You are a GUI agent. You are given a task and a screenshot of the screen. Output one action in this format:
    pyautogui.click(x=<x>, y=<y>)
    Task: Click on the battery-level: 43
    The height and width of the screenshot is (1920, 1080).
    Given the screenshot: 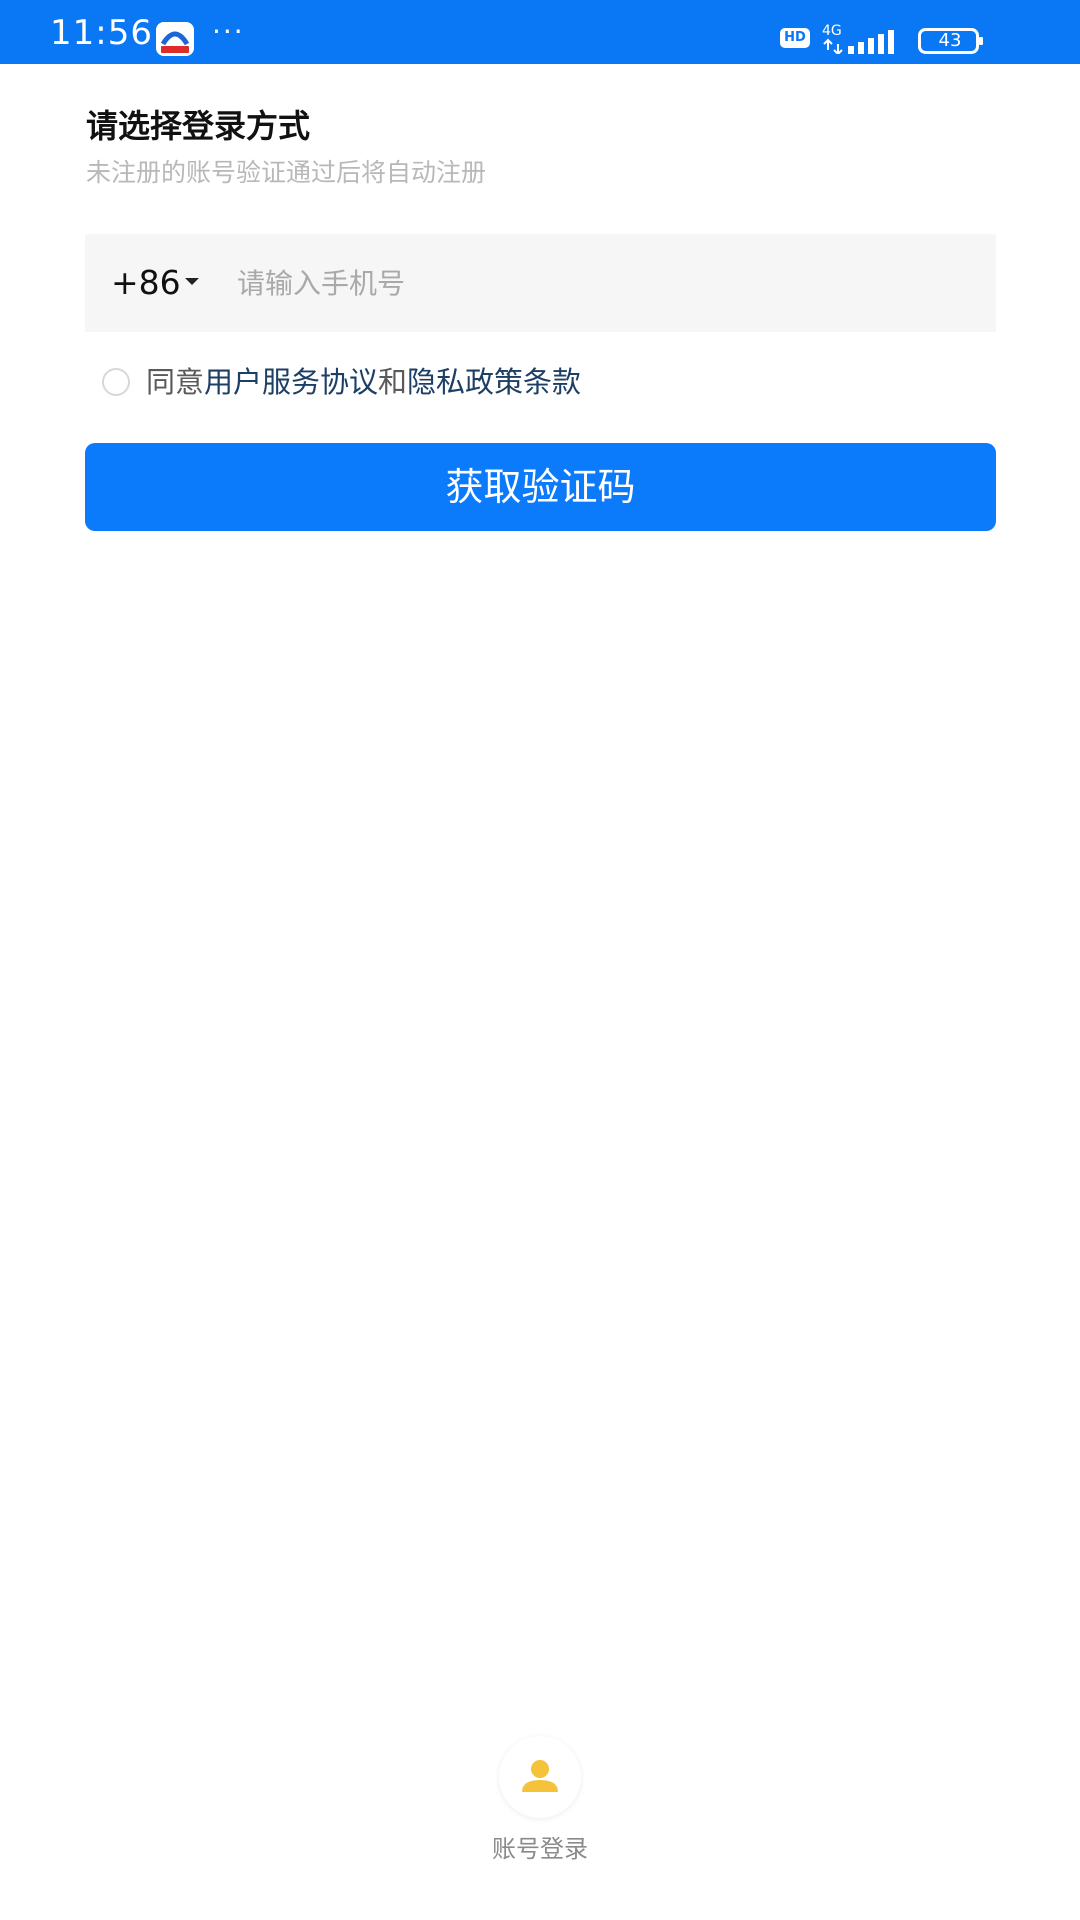 What is the action you would take?
    pyautogui.click(x=950, y=40)
    